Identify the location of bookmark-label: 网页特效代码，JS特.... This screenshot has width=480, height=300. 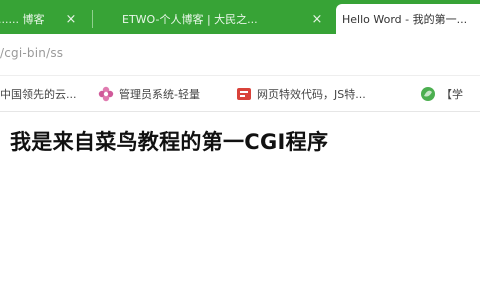
(311, 94).